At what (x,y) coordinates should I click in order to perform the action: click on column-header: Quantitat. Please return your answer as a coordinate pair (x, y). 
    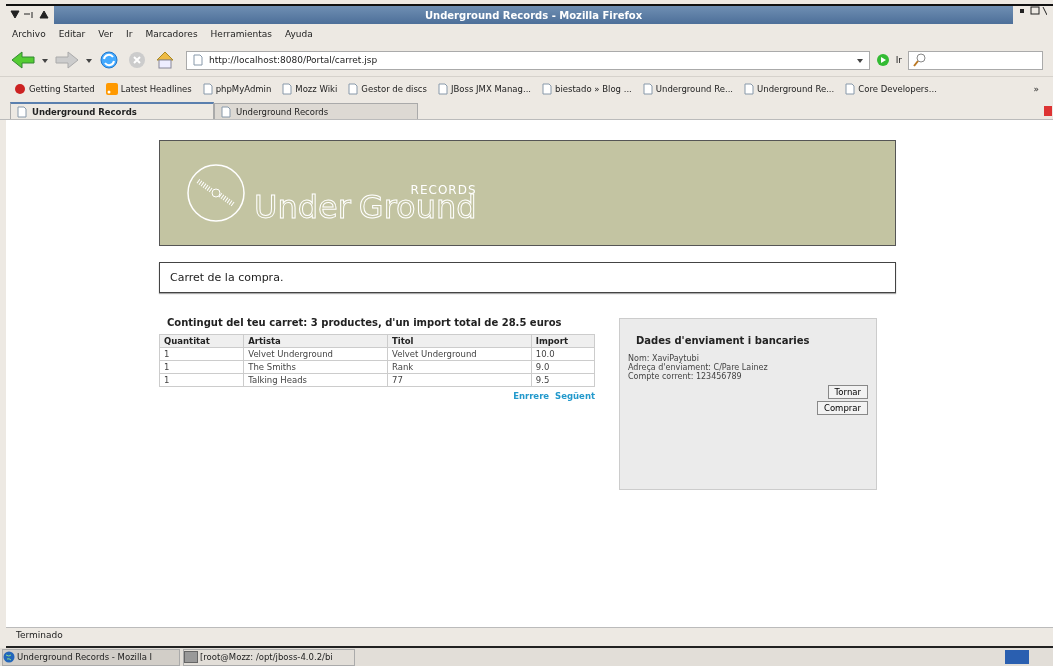
    Looking at the image, I should click on (201, 341).